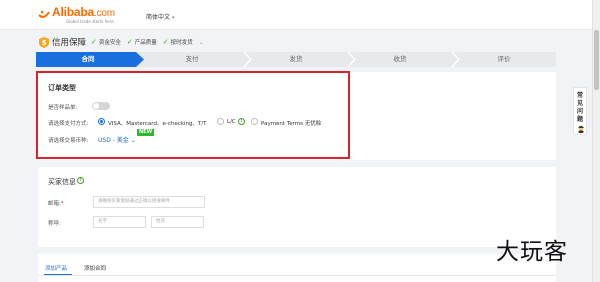 The width and height of the screenshot is (600, 282). What do you see at coordinates (63, 108) in the screenshot?
I see `sample-order-label: 是否样品单:` at bounding box center [63, 108].